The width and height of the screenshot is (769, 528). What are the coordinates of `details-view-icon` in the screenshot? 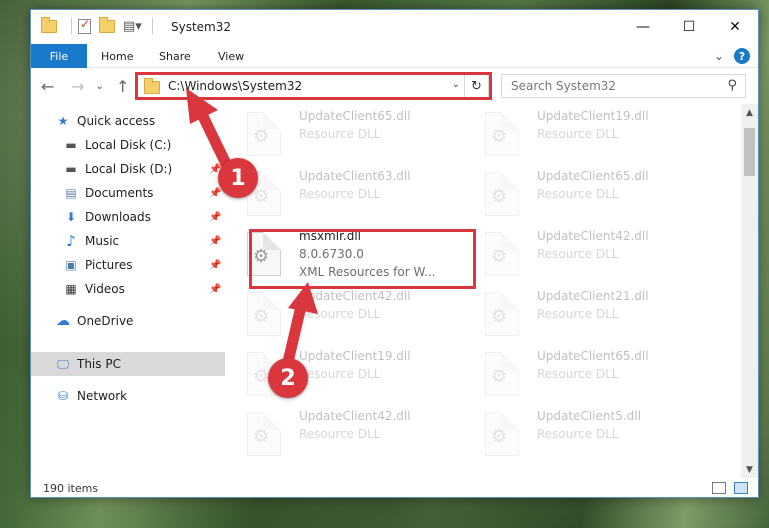 It's located at (719, 488).